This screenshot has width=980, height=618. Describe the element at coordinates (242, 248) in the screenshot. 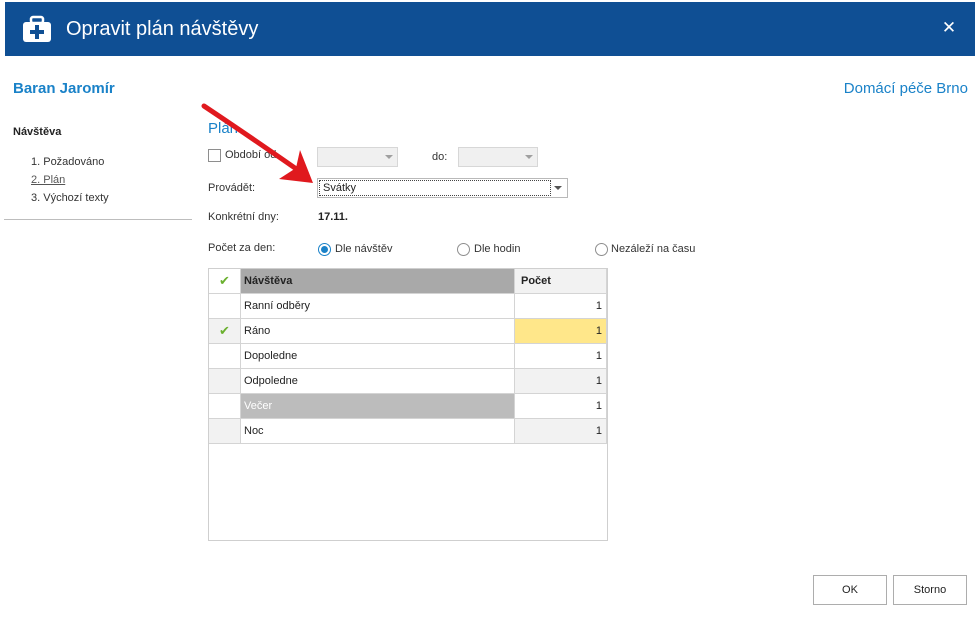

I see `count-label: Počet za den:` at that location.